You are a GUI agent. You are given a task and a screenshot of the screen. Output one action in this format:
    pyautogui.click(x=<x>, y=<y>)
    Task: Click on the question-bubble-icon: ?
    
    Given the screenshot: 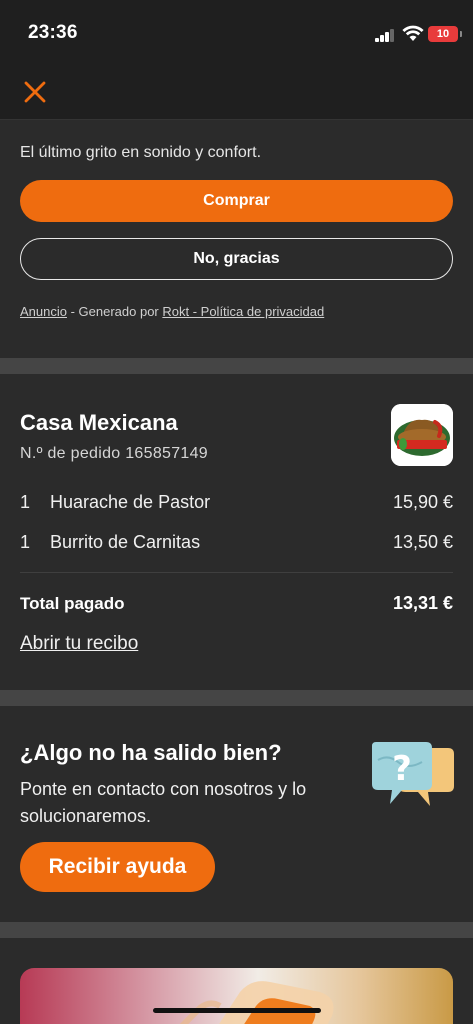 What is the action you would take?
    pyautogui.click(x=413, y=774)
    